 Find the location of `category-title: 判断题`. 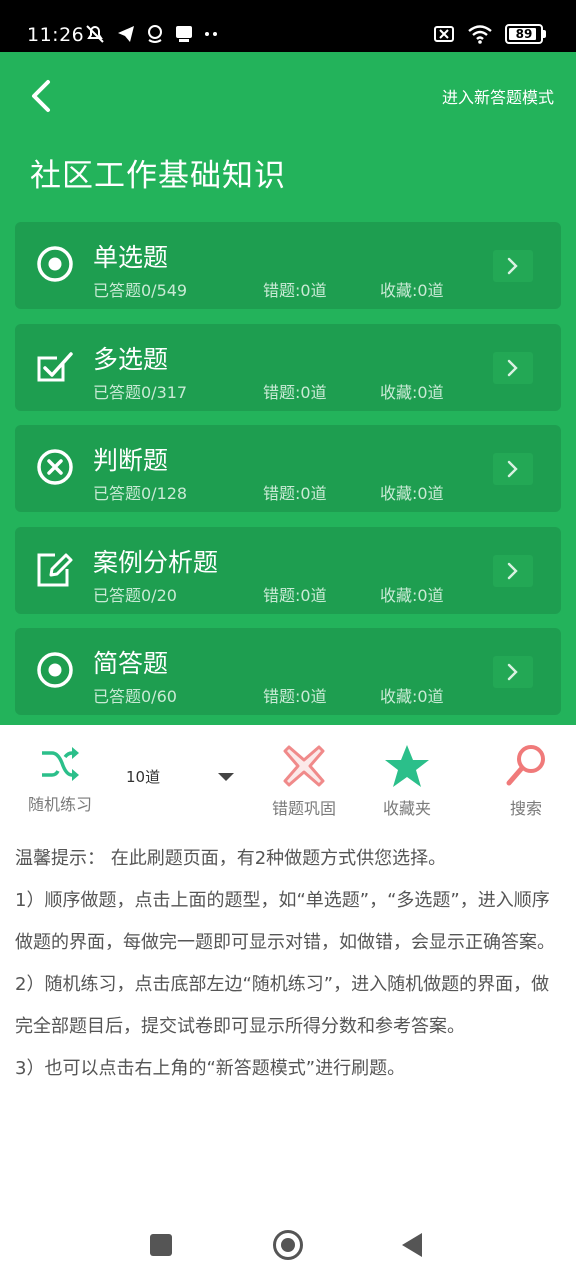

category-title: 判断题 is located at coordinates (131, 460).